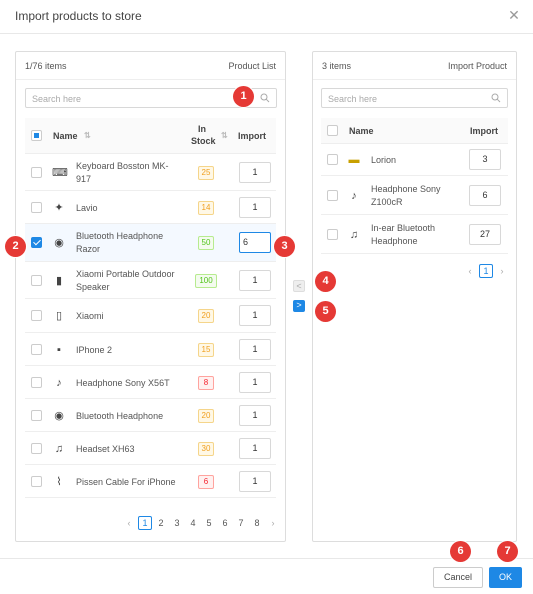  I want to click on annotation-badge: 2, so click(15, 246).